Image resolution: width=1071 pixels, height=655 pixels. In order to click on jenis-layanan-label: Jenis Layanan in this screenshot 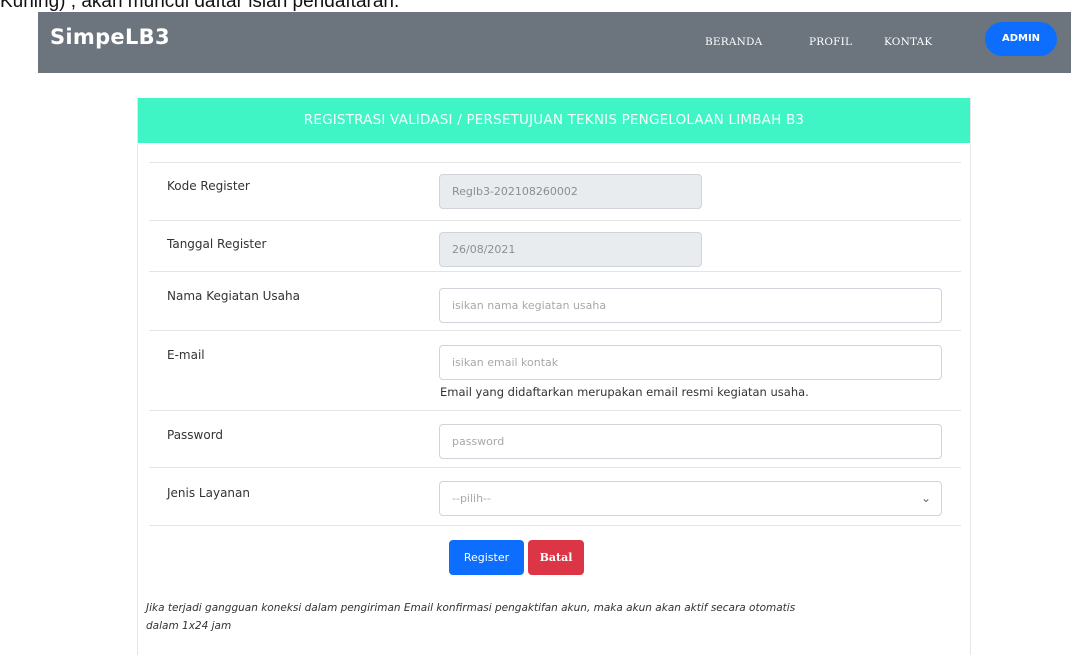, I will do `click(208, 493)`.